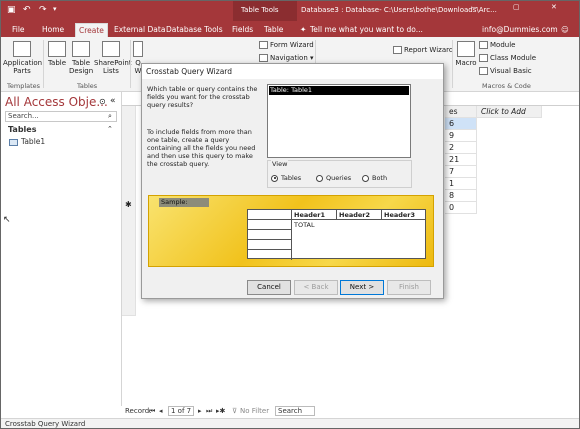  Describe the element at coordinates (87, 86) in the screenshot. I see `group-tables: Tables` at that location.